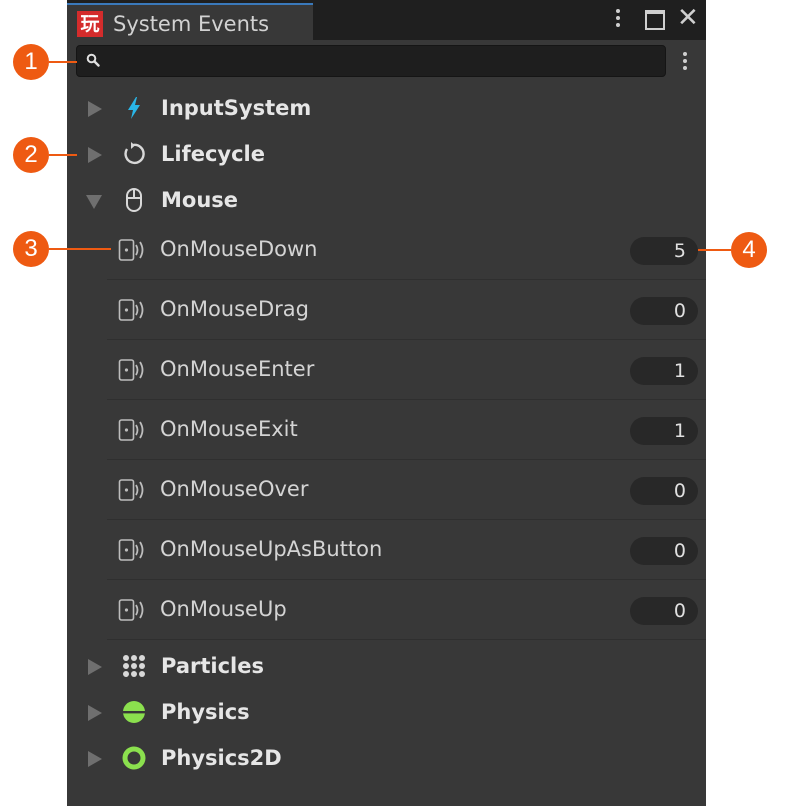  What do you see at coordinates (271, 549) in the screenshot?
I see `event-label: OnMouseUpAsButton` at bounding box center [271, 549].